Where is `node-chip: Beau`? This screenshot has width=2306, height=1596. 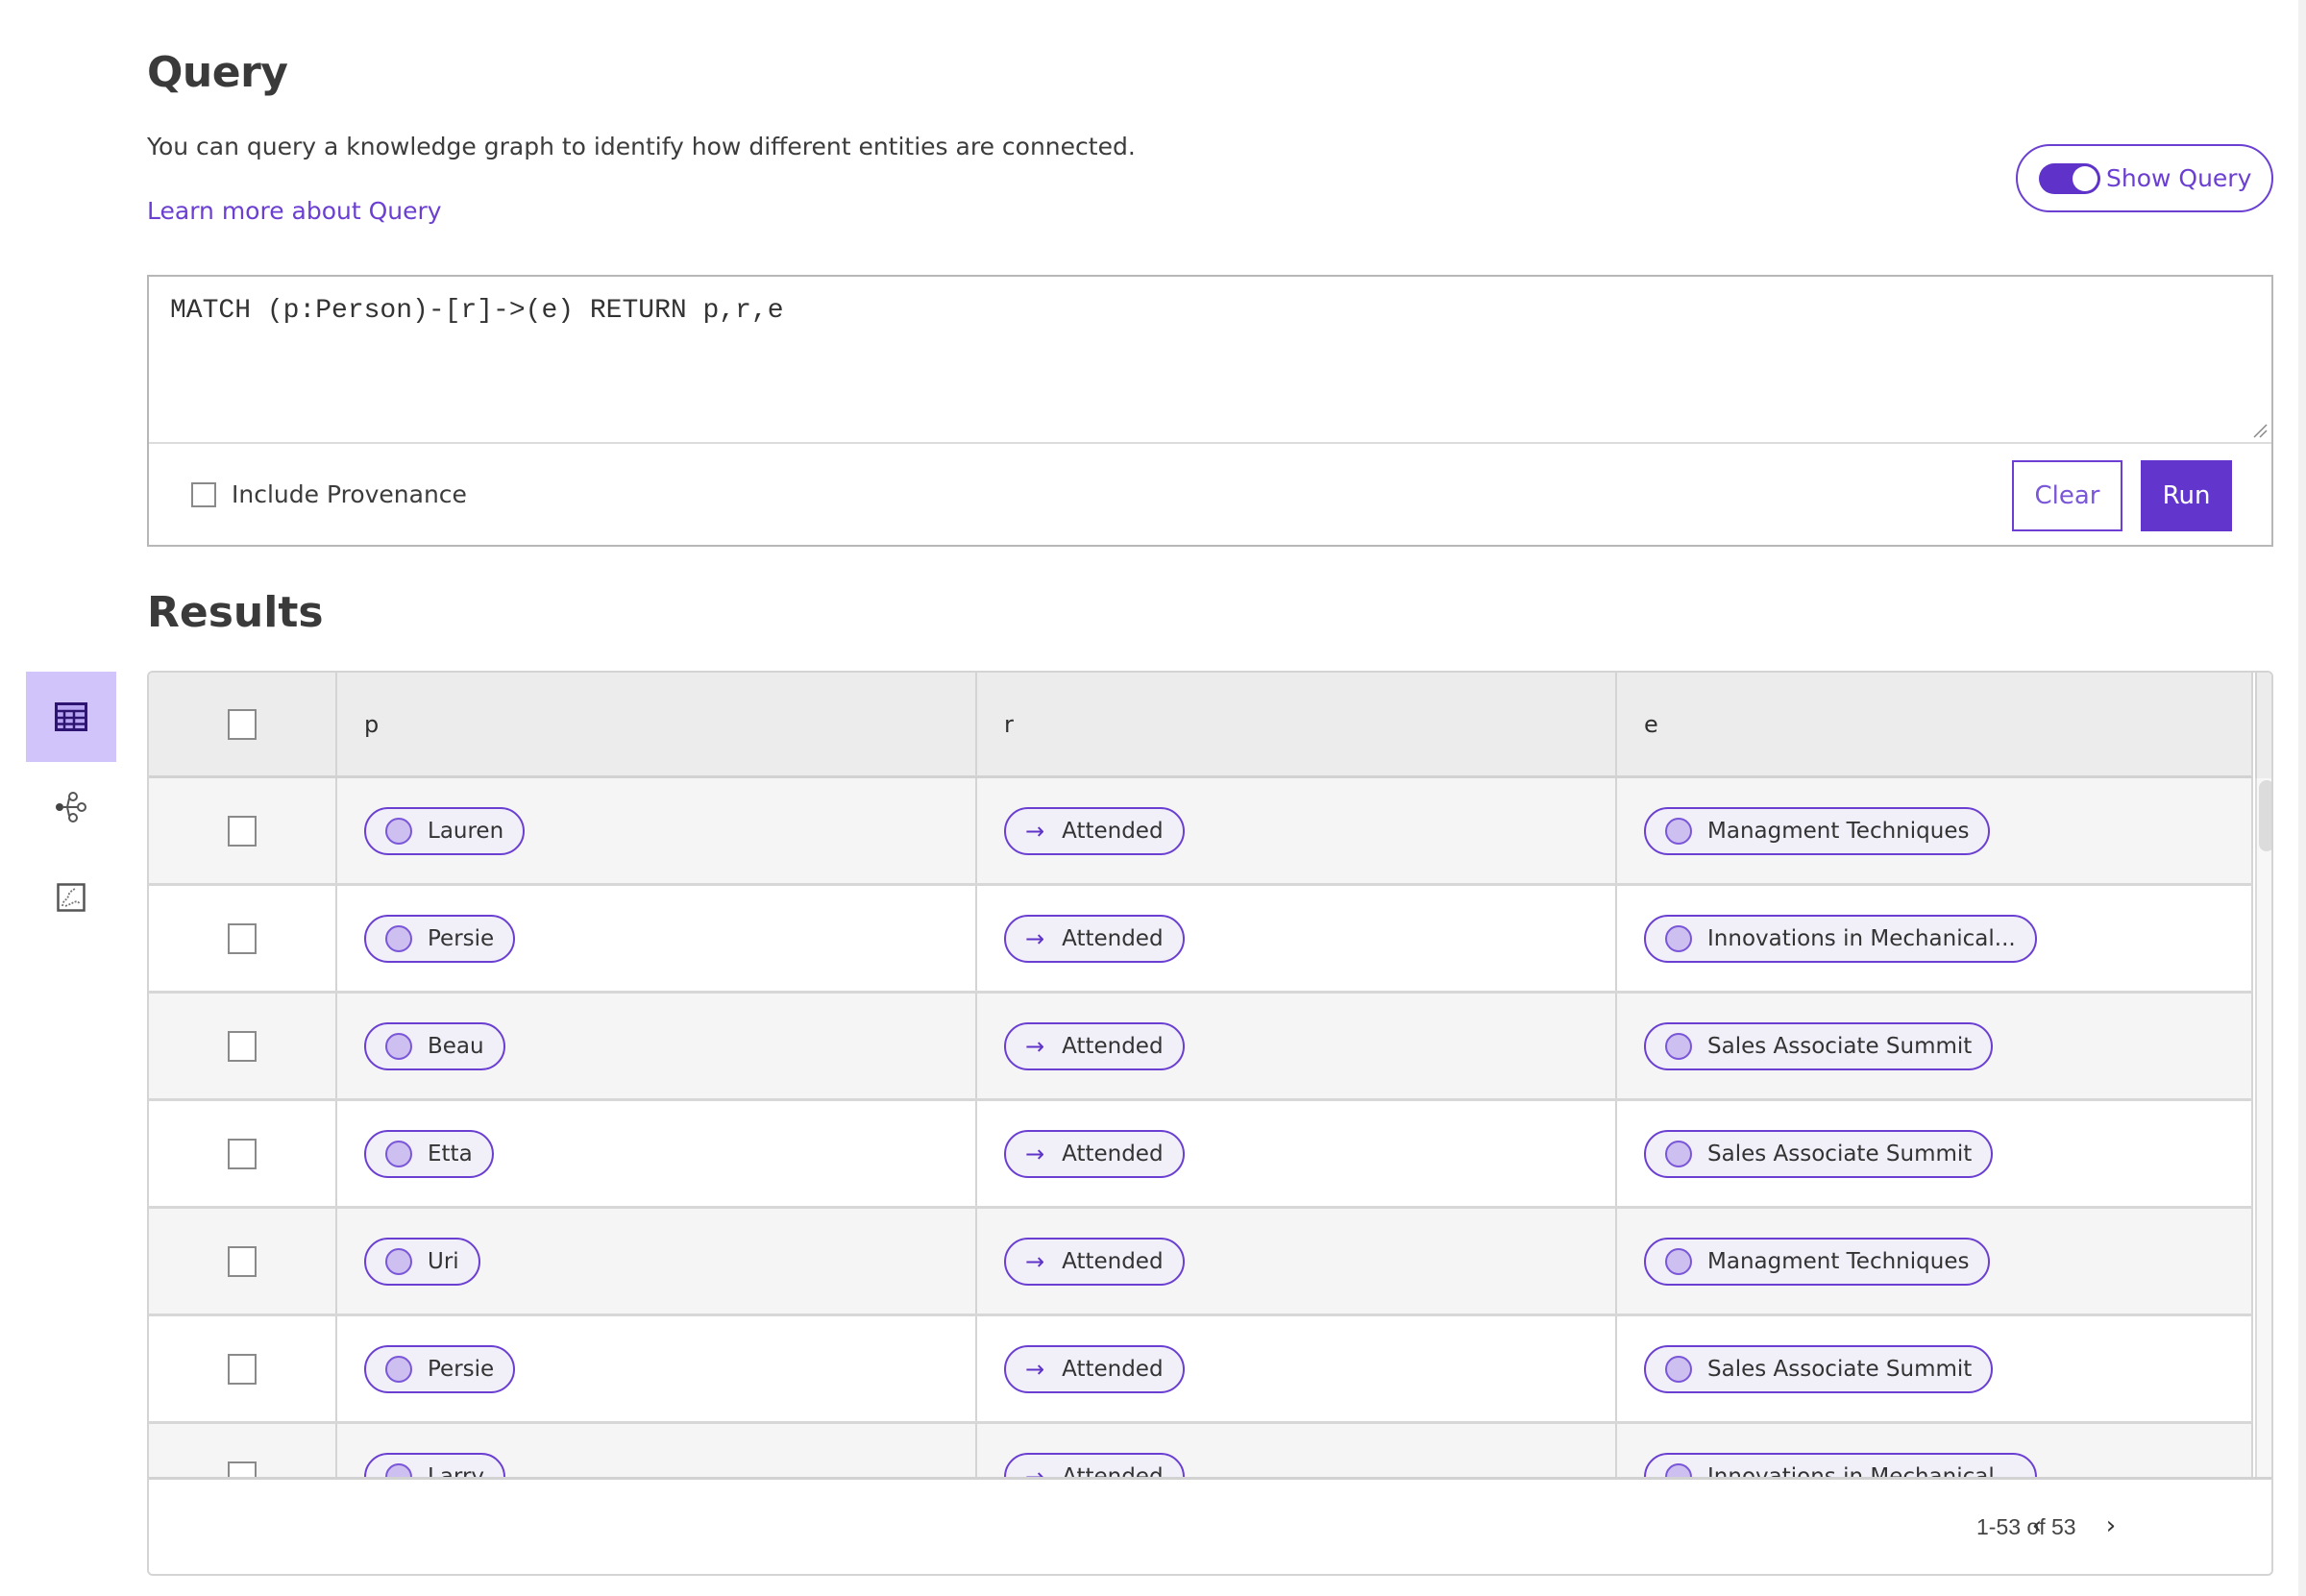 node-chip: Beau is located at coordinates (435, 1045).